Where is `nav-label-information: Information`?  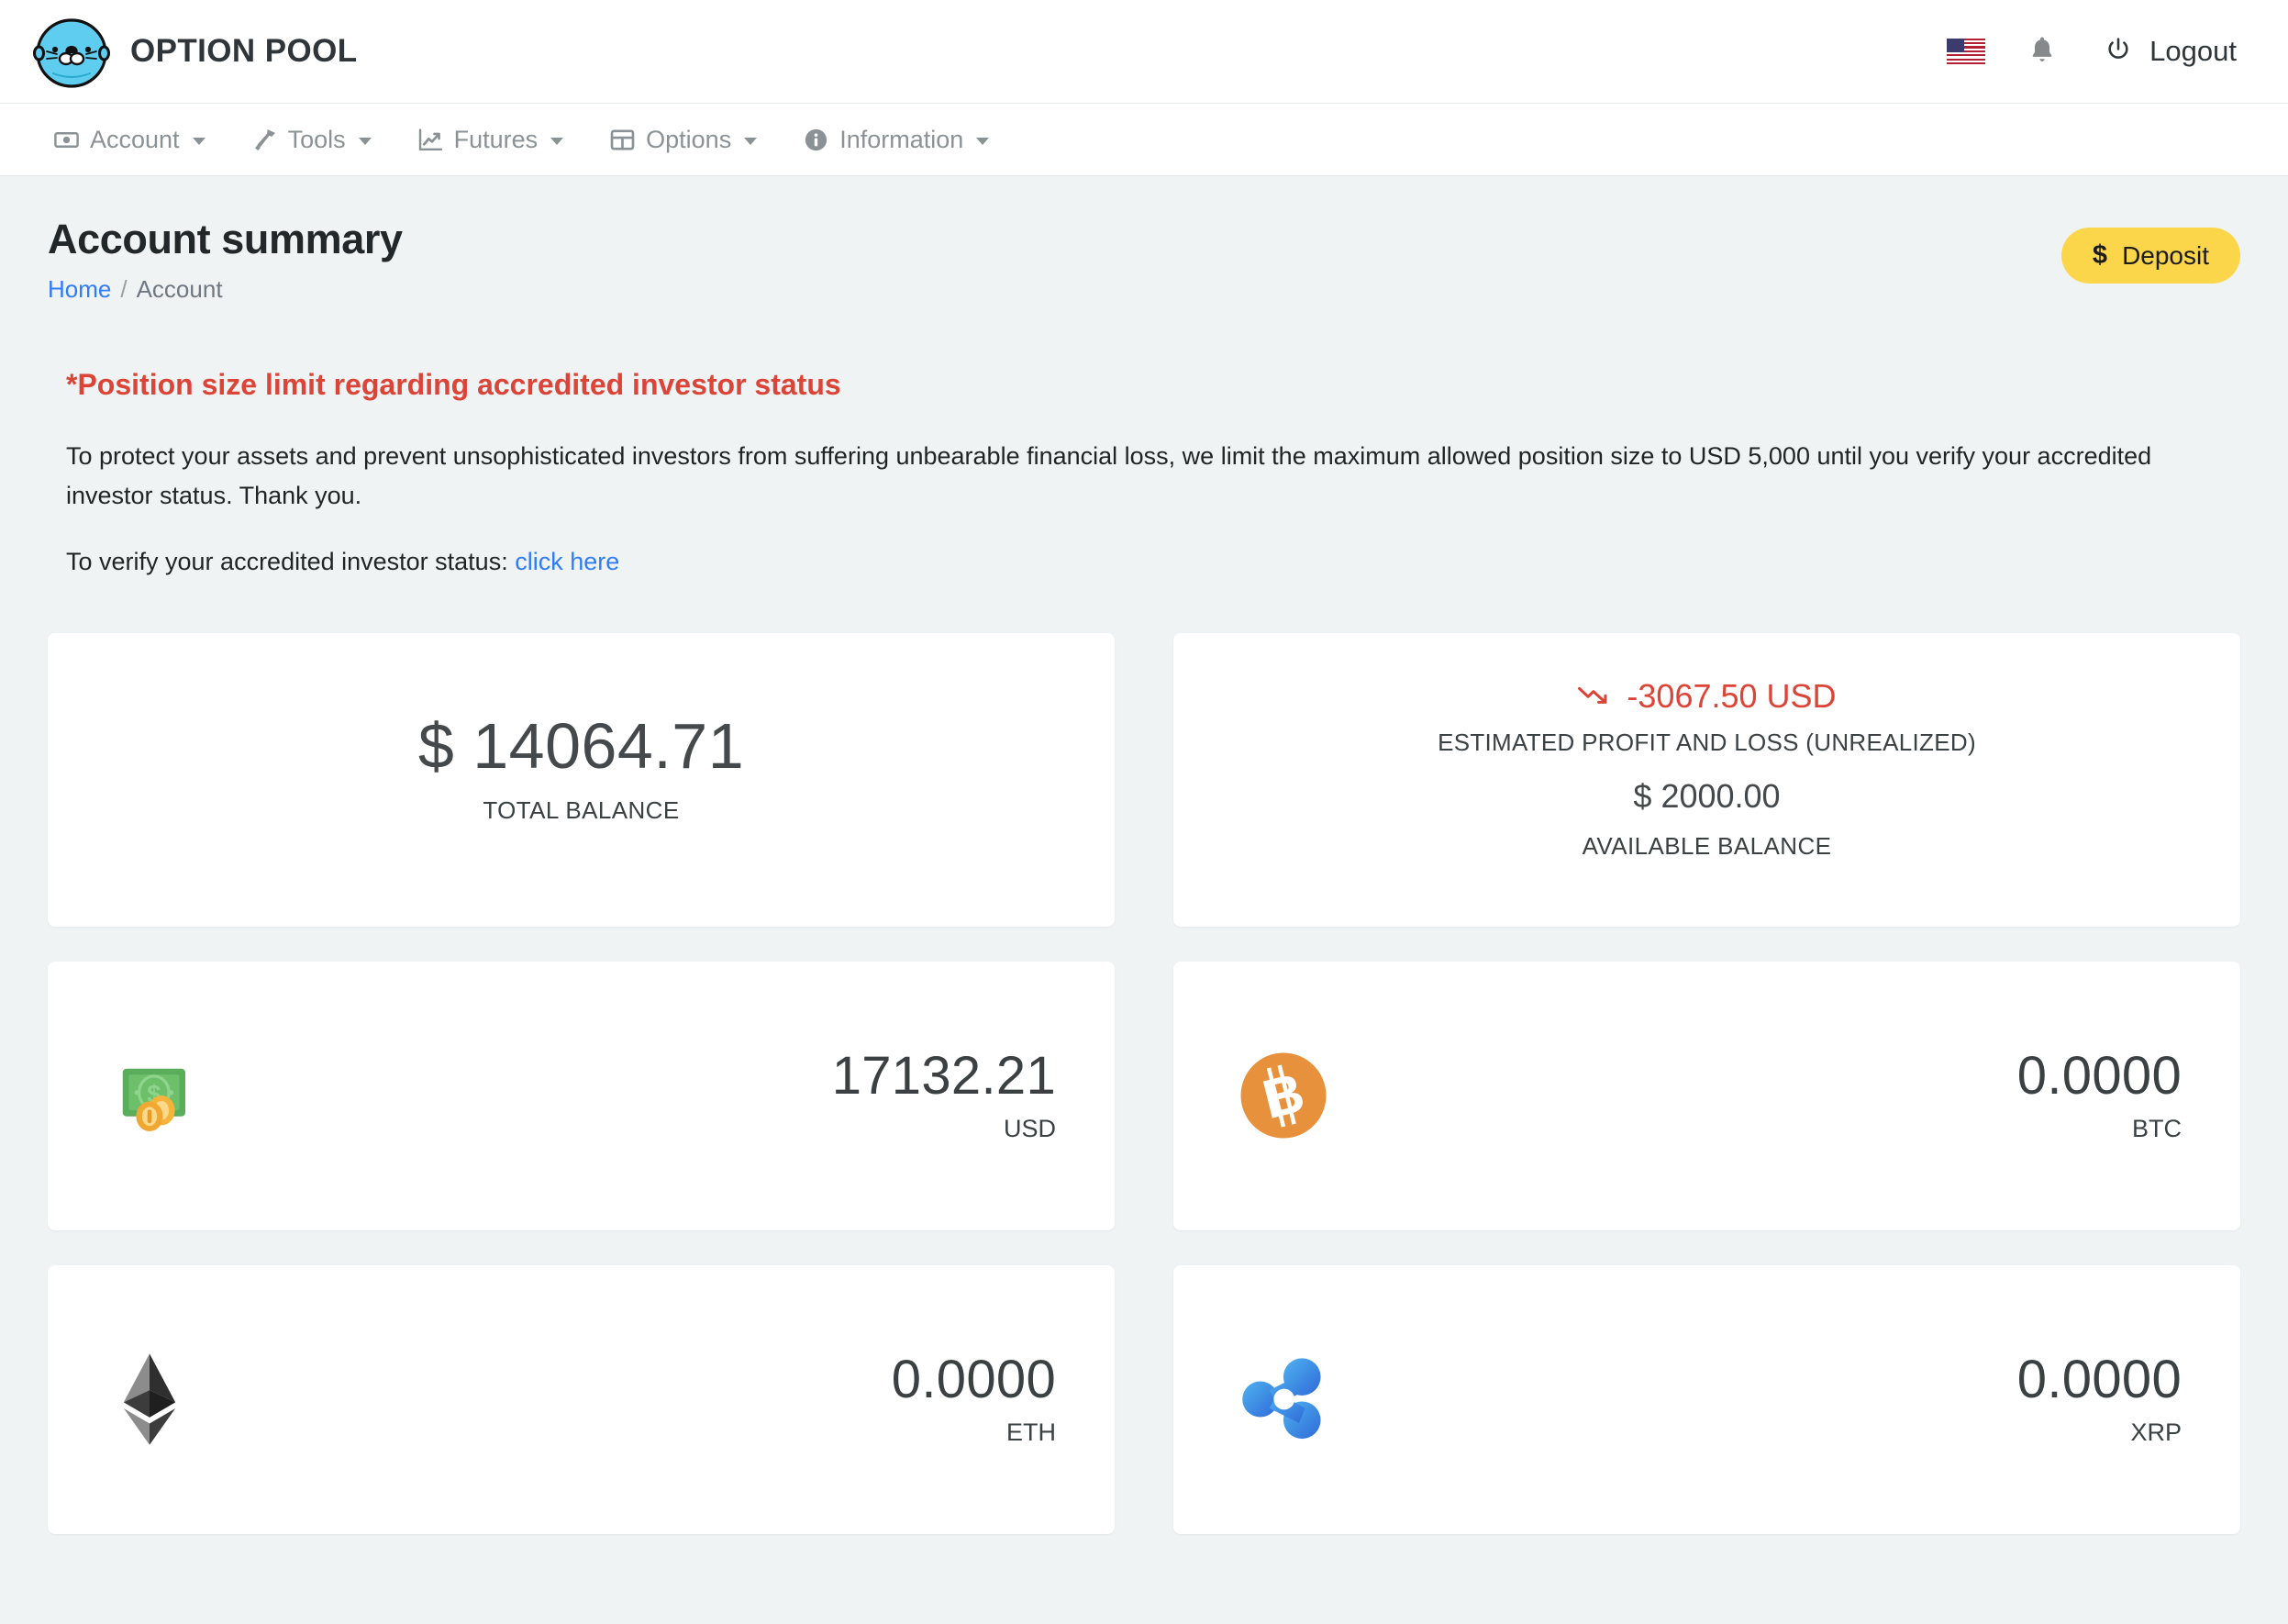
nav-label-information: Information is located at coordinates (901, 139).